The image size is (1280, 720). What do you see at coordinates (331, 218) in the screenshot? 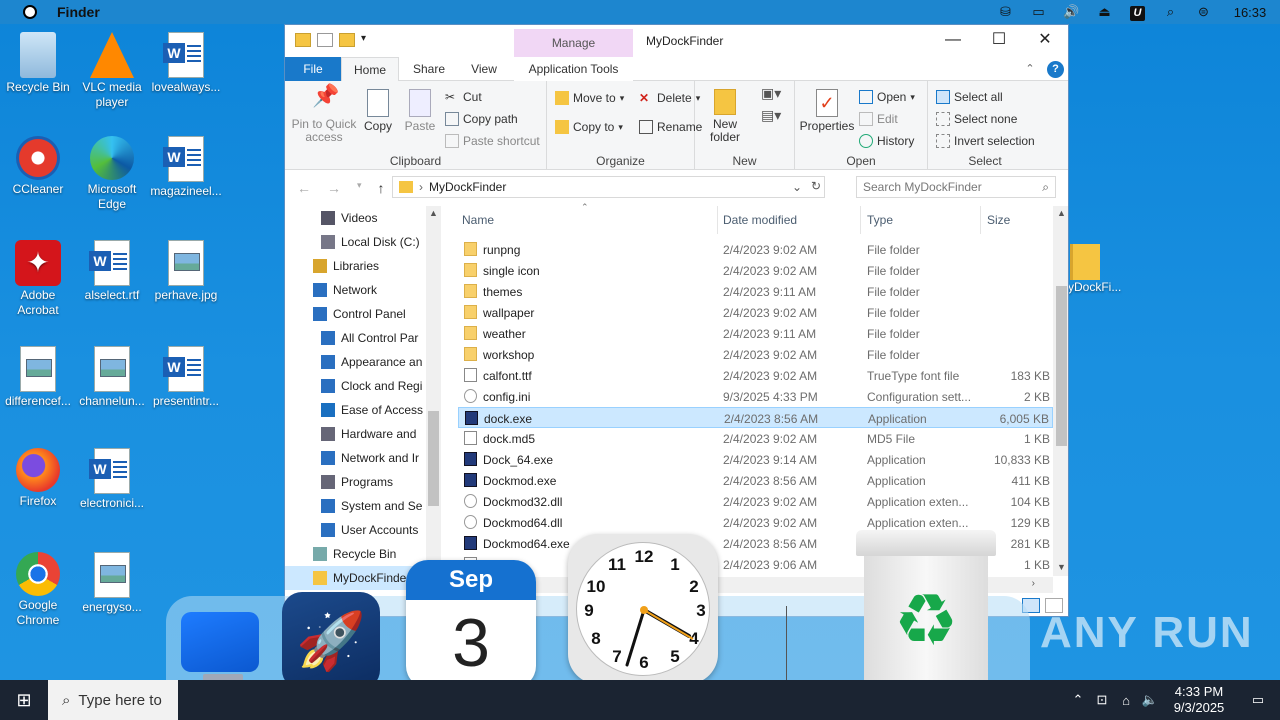
I see `nav-item: Videos` at bounding box center [331, 218].